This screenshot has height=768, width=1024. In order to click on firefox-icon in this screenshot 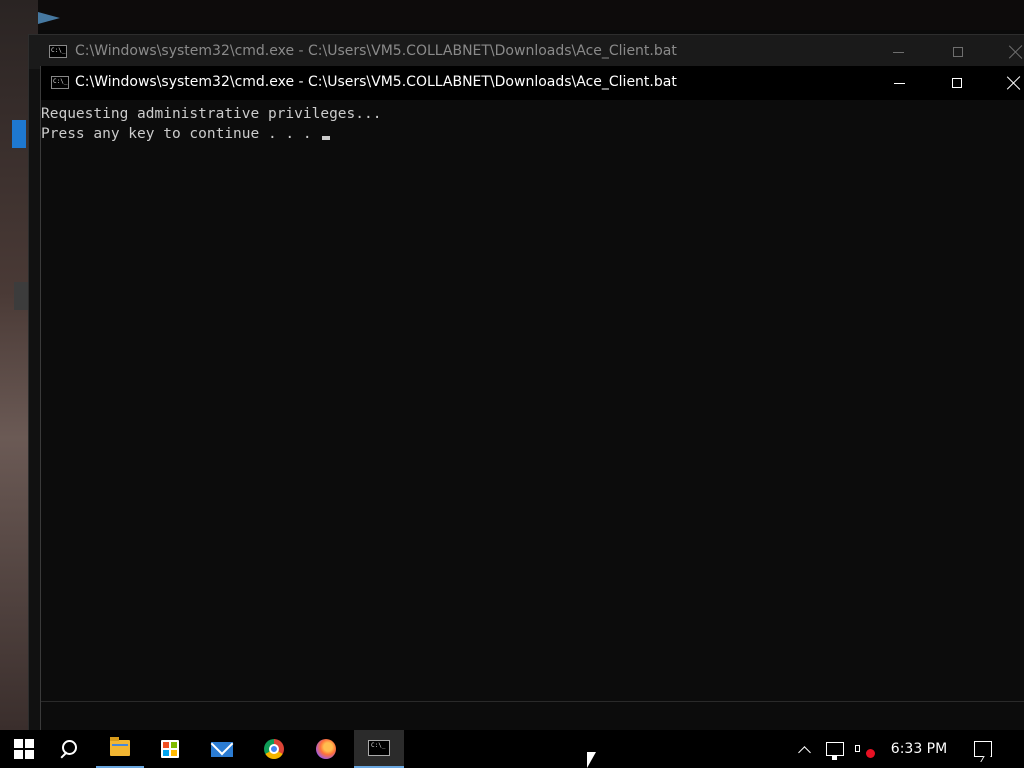, I will do `click(326, 749)`.